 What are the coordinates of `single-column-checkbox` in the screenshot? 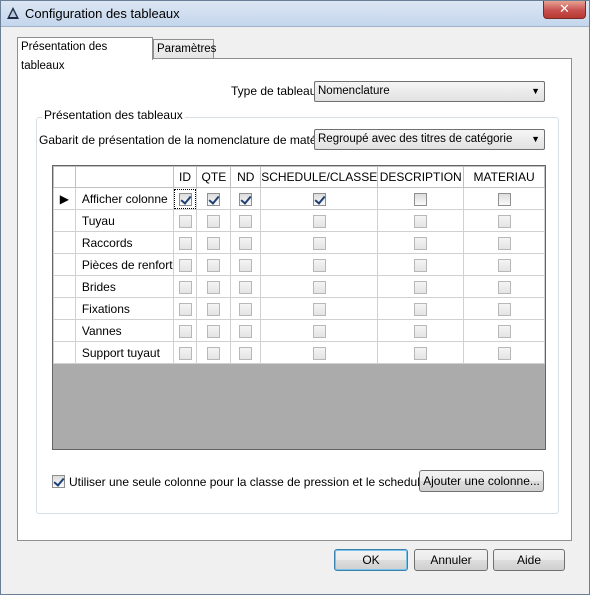 It's located at (58, 481).